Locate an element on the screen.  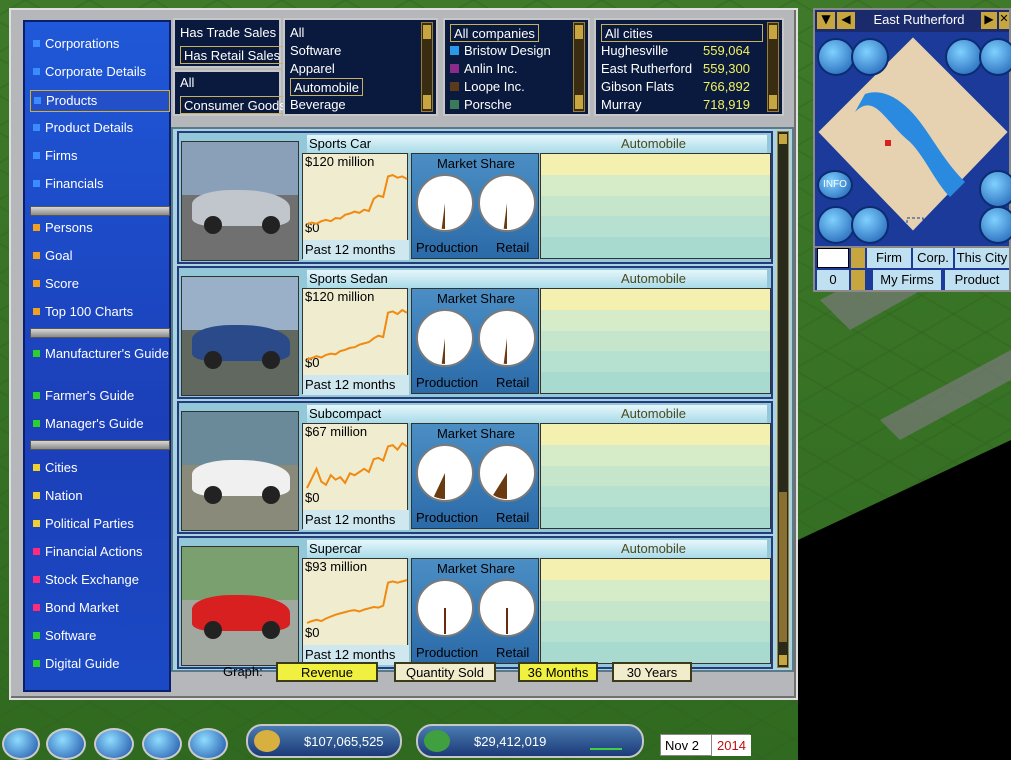
retail-label: Retail is located at coordinates (513, 652).